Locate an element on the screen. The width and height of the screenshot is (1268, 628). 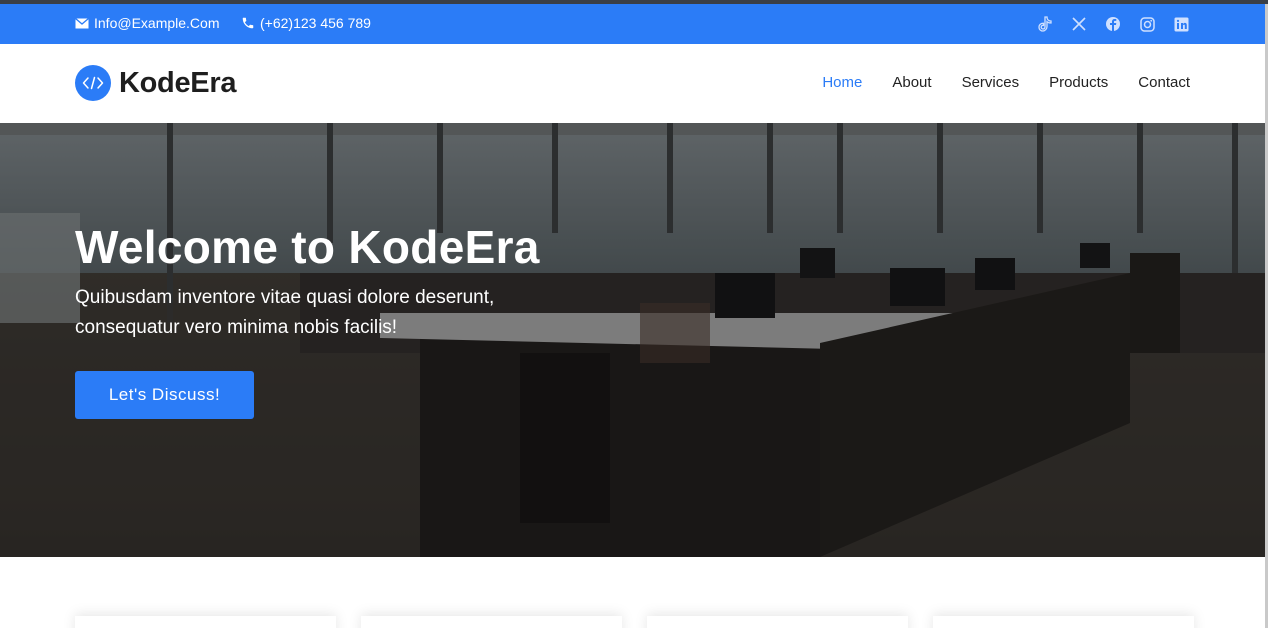
nav-menu: Home About Services Products Contact is located at coordinates (1006, 82).